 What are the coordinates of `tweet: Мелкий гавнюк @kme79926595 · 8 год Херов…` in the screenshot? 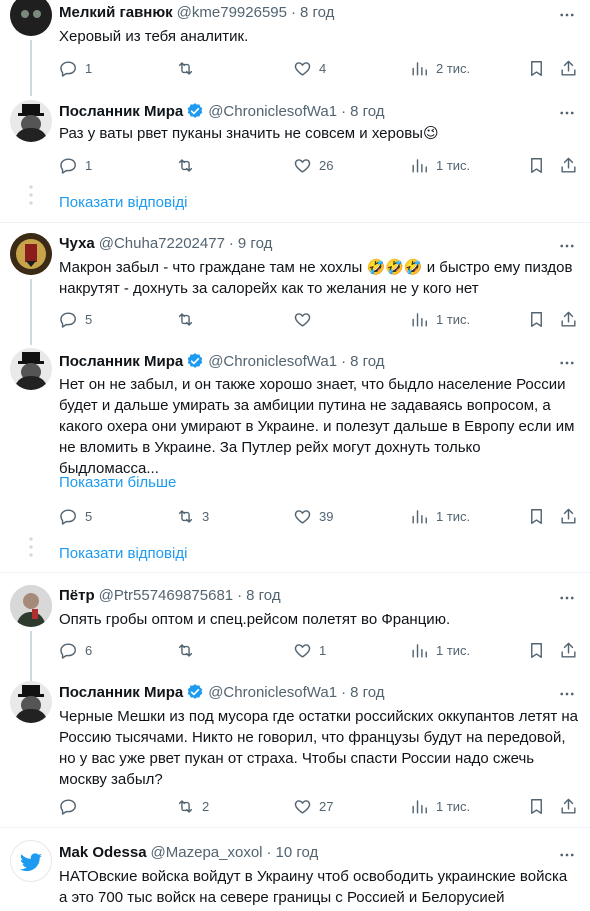 It's located at (295, 50).